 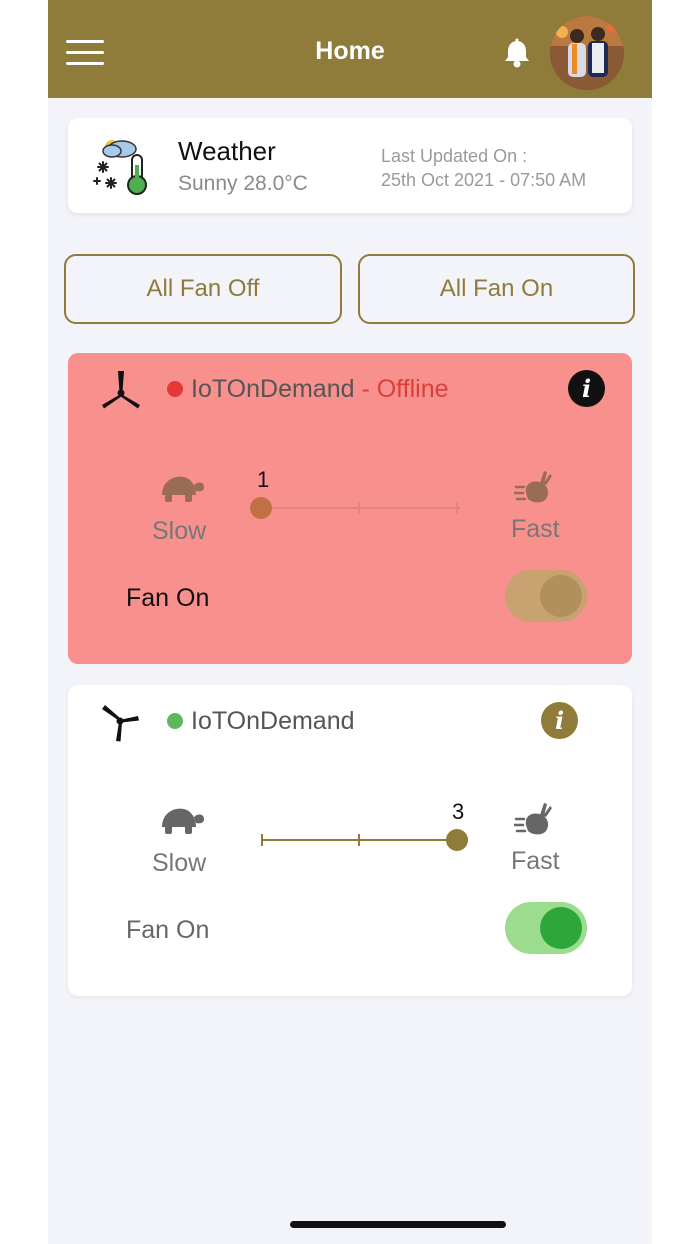 What do you see at coordinates (401, 389) in the screenshot?
I see `offline-status: - Offline` at bounding box center [401, 389].